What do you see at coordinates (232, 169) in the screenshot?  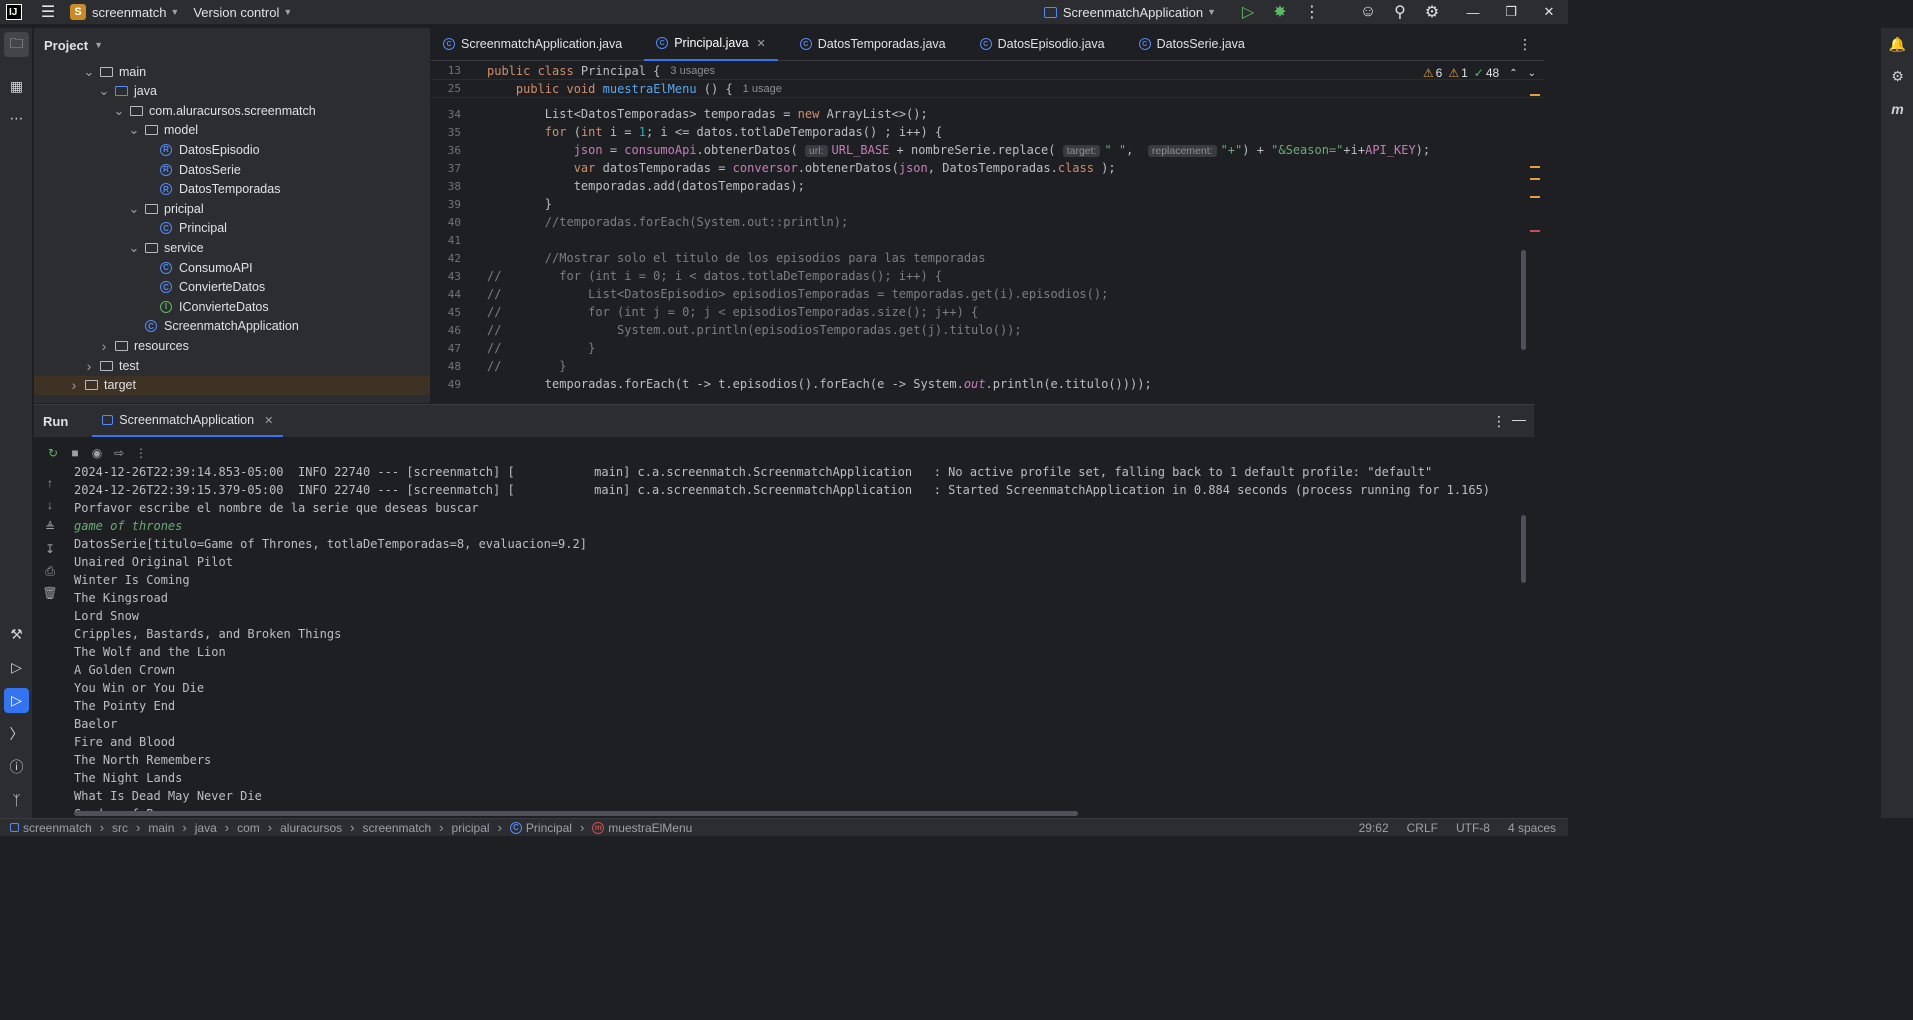 I see `tree-item: R DatosSerie` at bounding box center [232, 169].